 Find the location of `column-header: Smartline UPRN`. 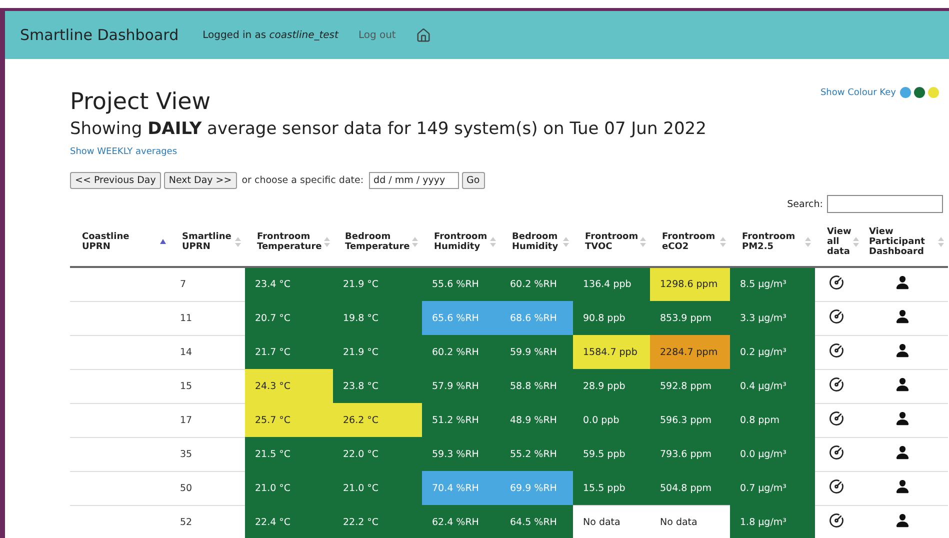

column-header: Smartline UPRN is located at coordinates (207, 242).